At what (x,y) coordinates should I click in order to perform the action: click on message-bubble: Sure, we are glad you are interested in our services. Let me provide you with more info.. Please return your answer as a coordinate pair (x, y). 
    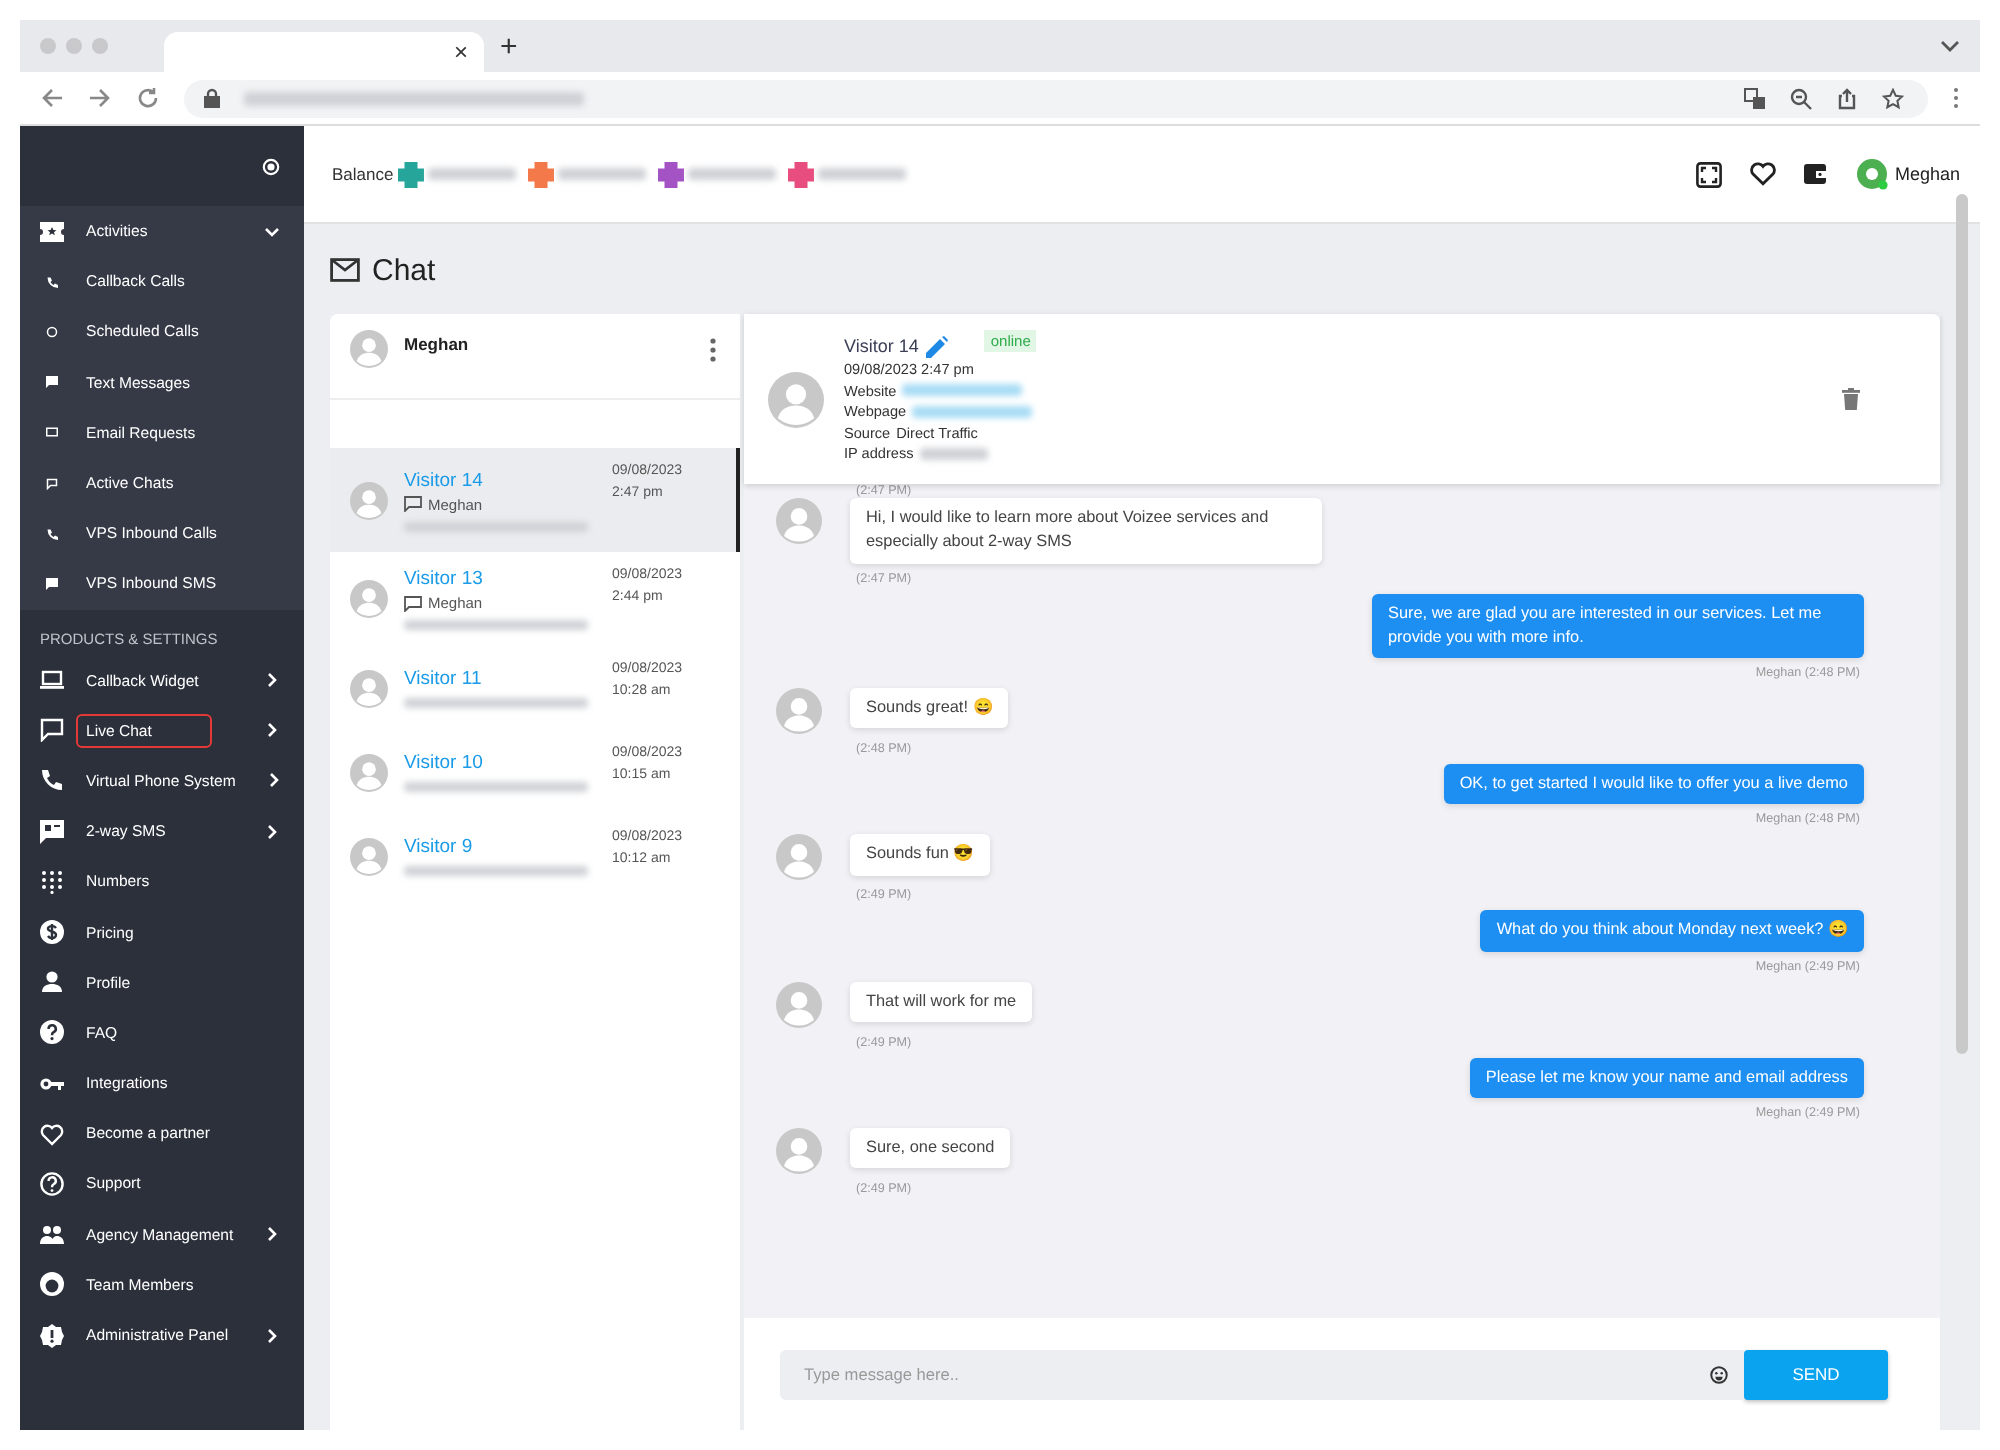
    Looking at the image, I should click on (1618, 626).